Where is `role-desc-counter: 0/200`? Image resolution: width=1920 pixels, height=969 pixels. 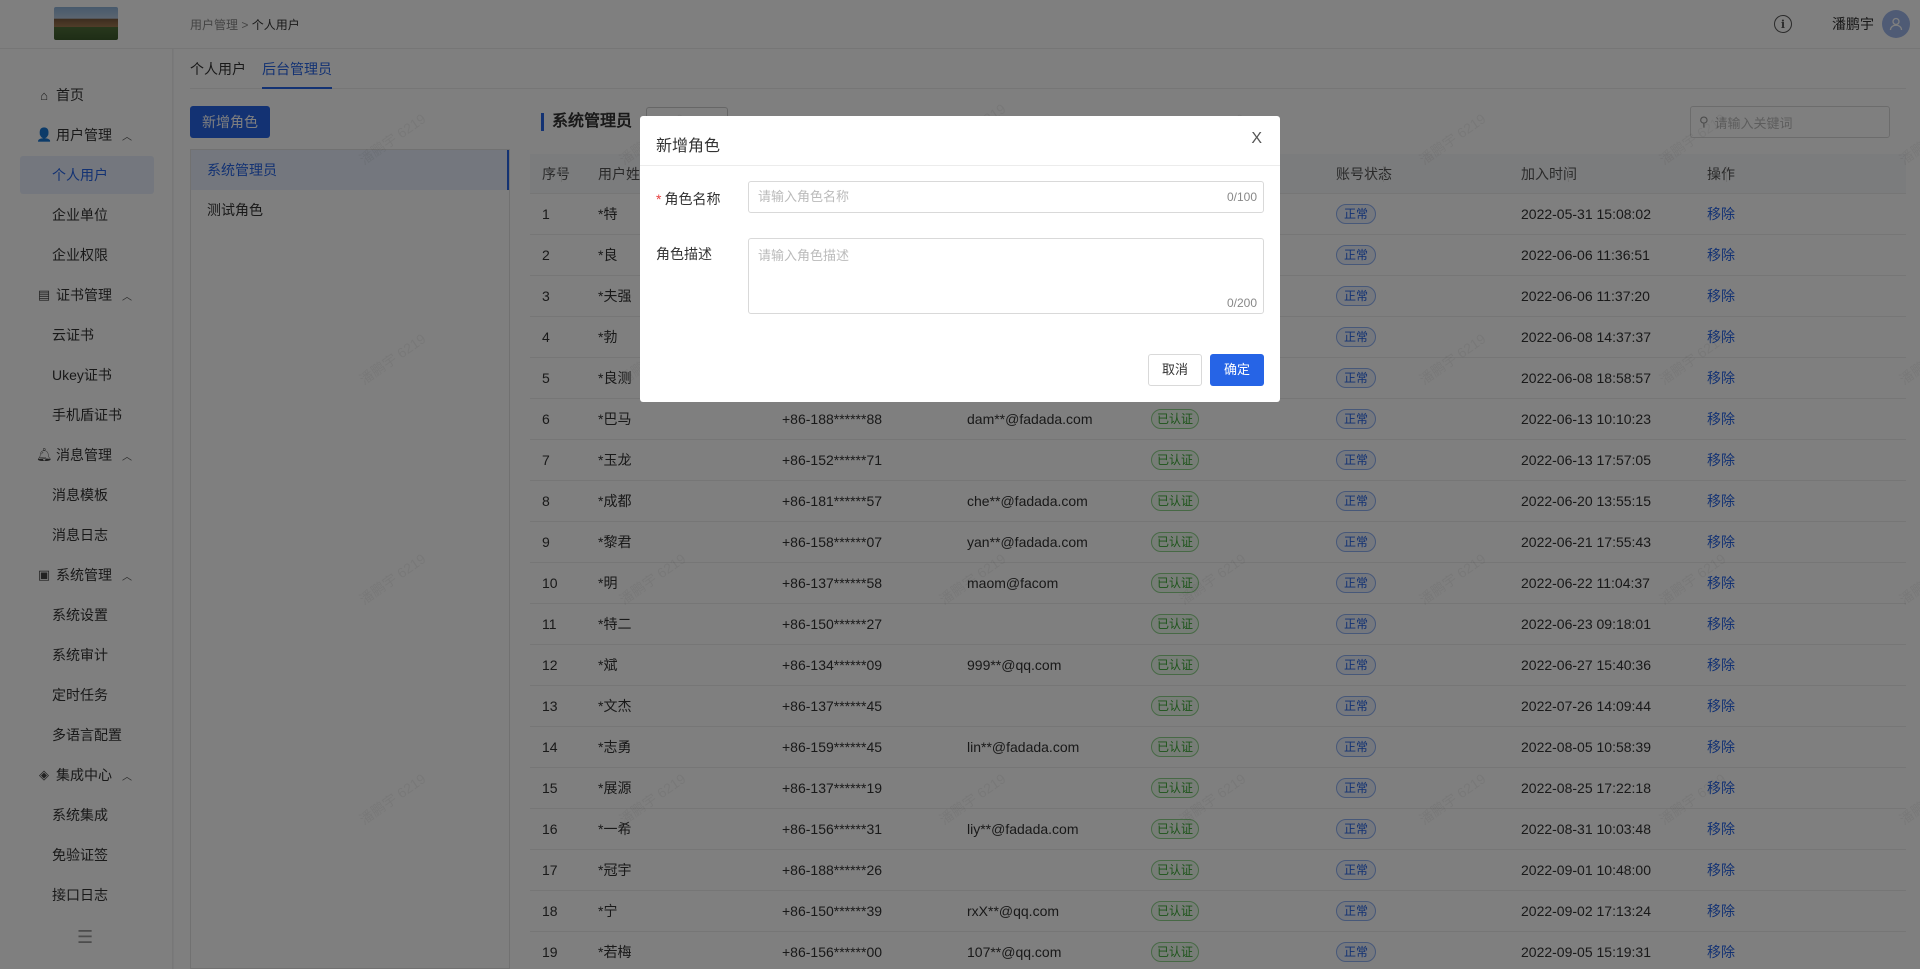 role-desc-counter: 0/200 is located at coordinates (1241, 303).